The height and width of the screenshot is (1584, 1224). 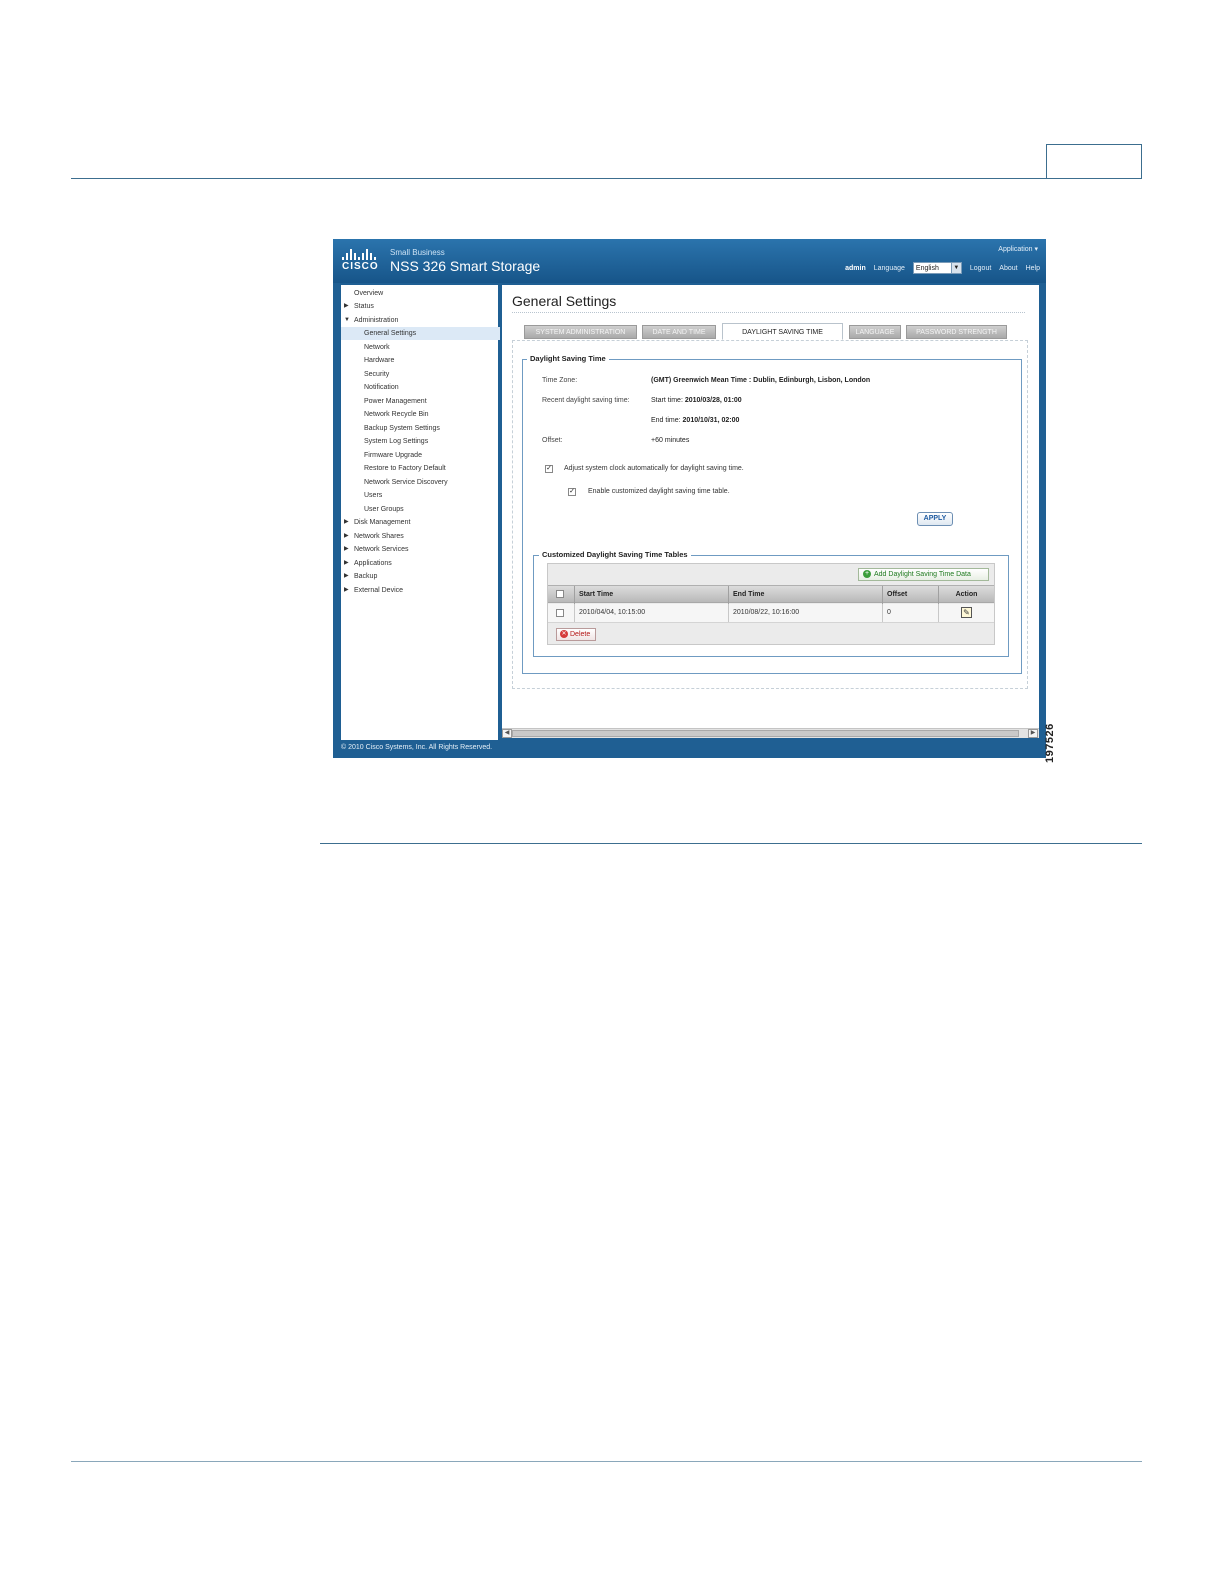 What do you see at coordinates (347, 320) in the screenshot?
I see `collapse-arrow-icon: ▼` at bounding box center [347, 320].